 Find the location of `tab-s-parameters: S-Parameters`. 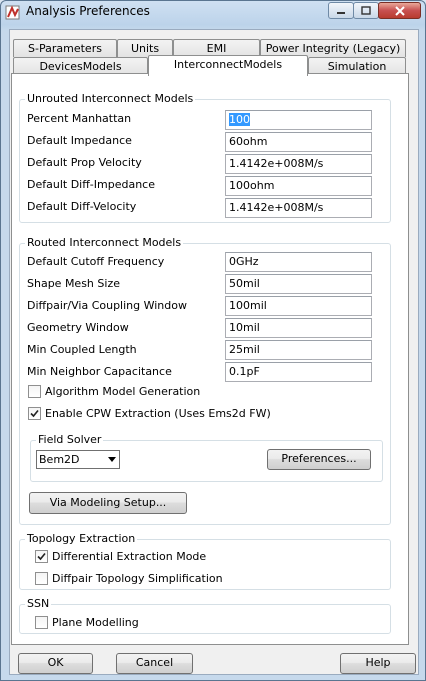

tab-s-parameters: S-Parameters is located at coordinates (65, 48).